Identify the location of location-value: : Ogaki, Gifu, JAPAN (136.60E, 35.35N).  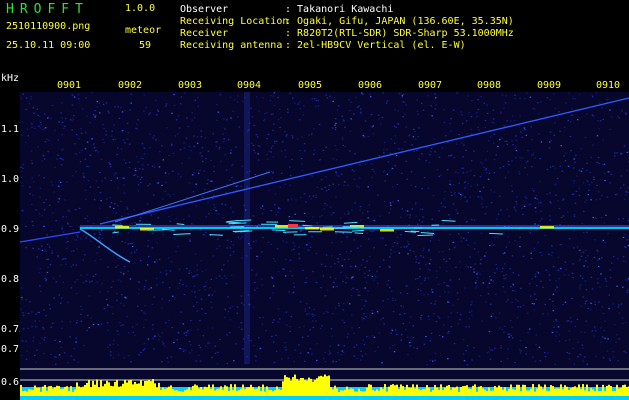
(399, 21).